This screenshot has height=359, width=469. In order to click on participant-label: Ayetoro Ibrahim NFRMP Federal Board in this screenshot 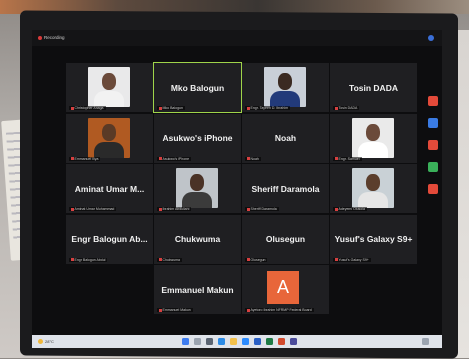, I will do `click(279, 310)`.